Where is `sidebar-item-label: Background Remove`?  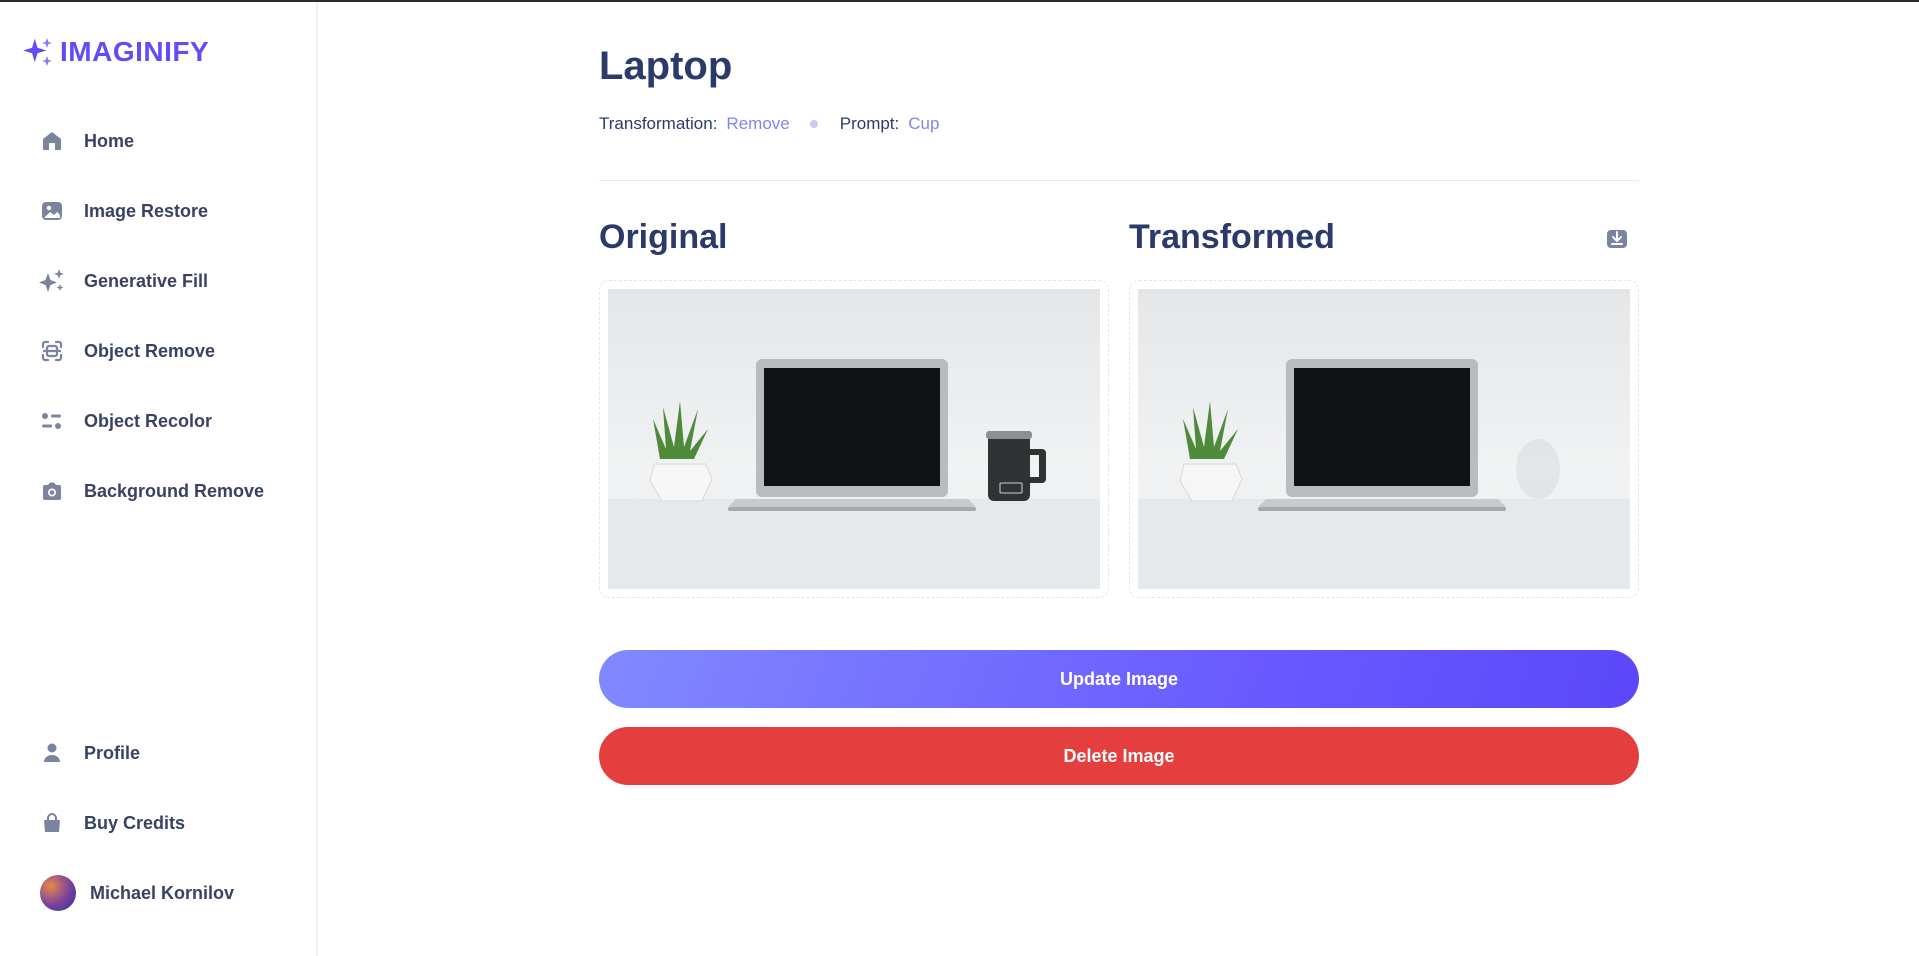
sidebar-item-label: Background Remove is located at coordinates (174, 490).